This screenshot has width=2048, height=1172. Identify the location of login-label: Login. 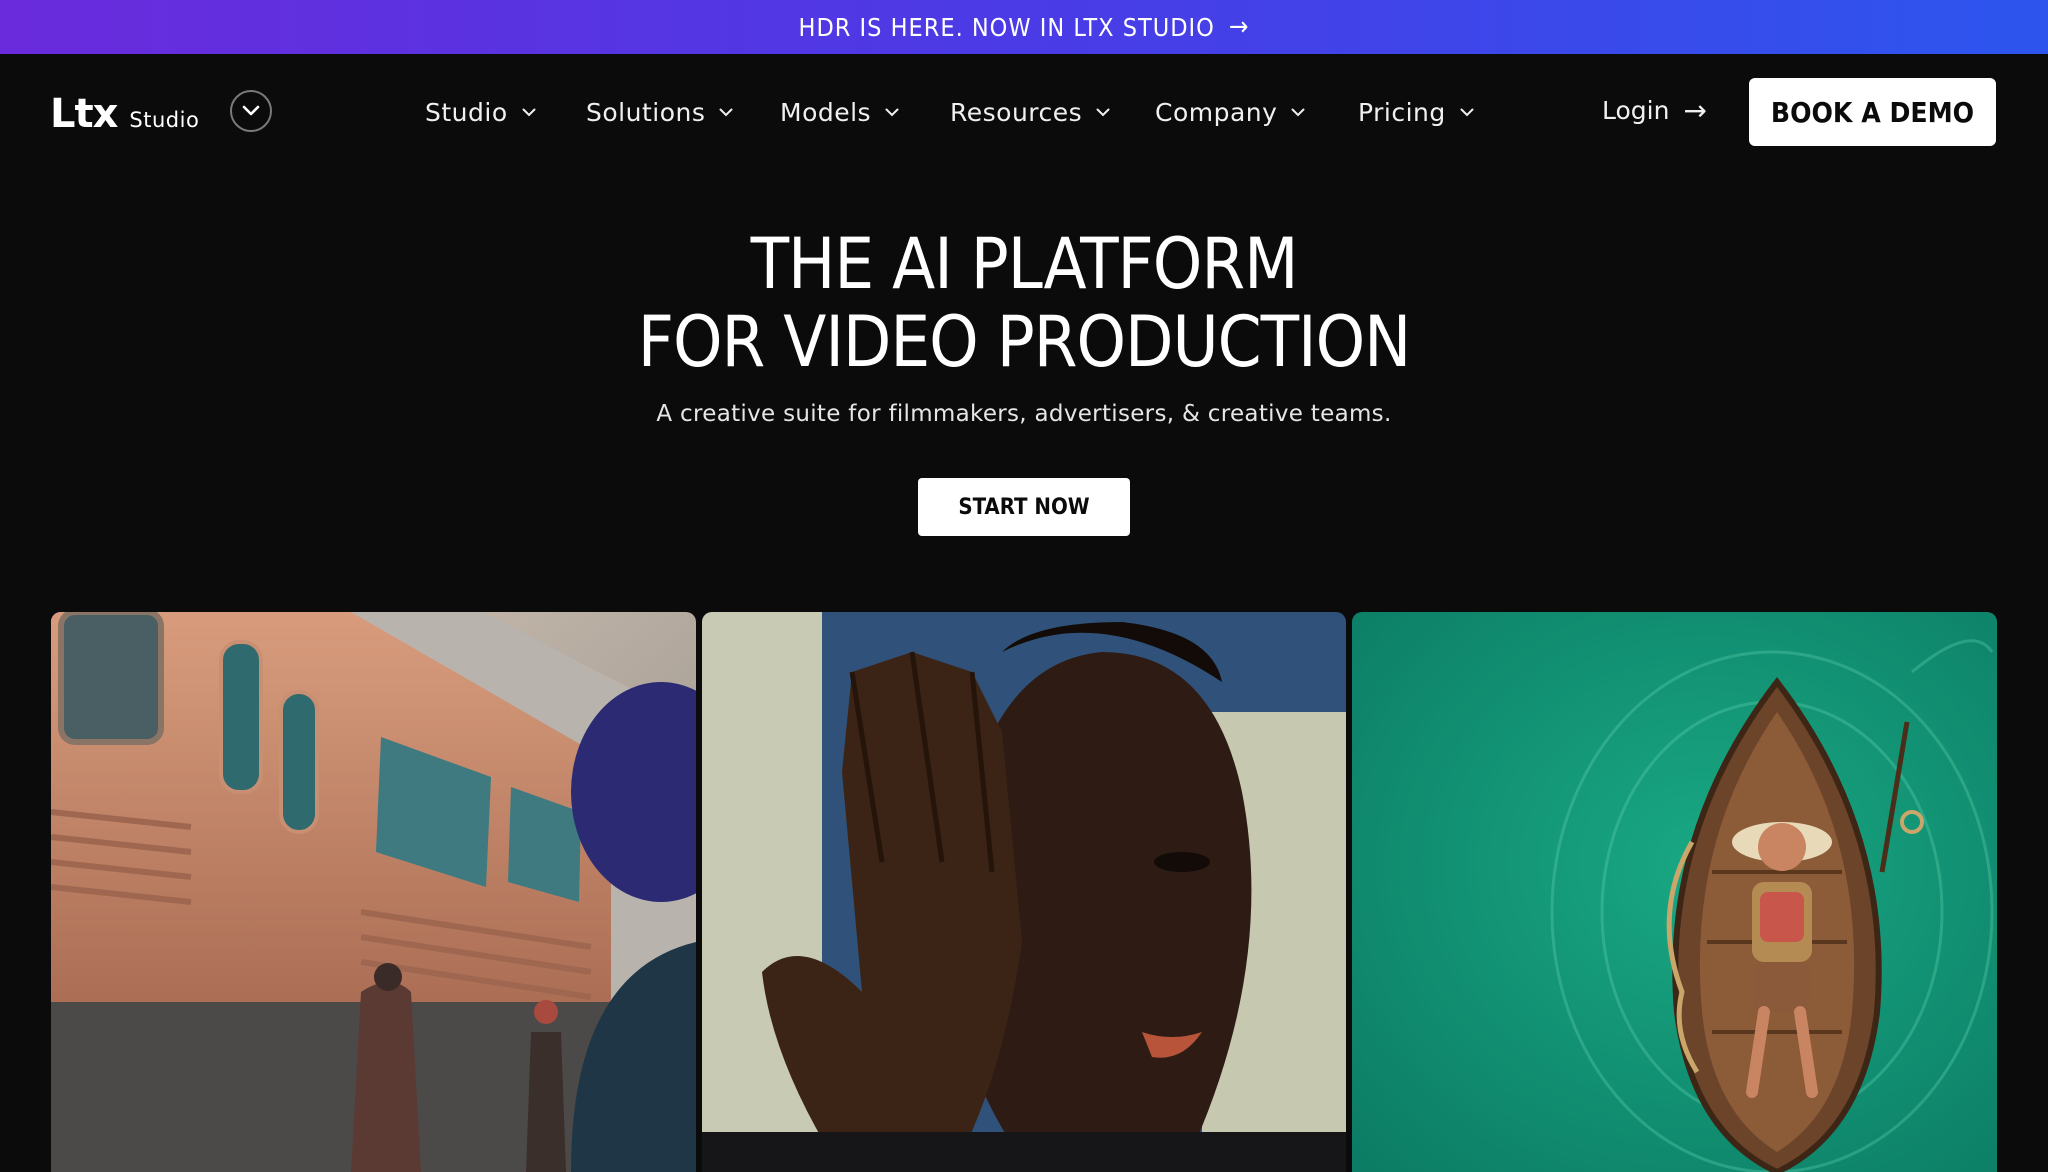
(1636, 110).